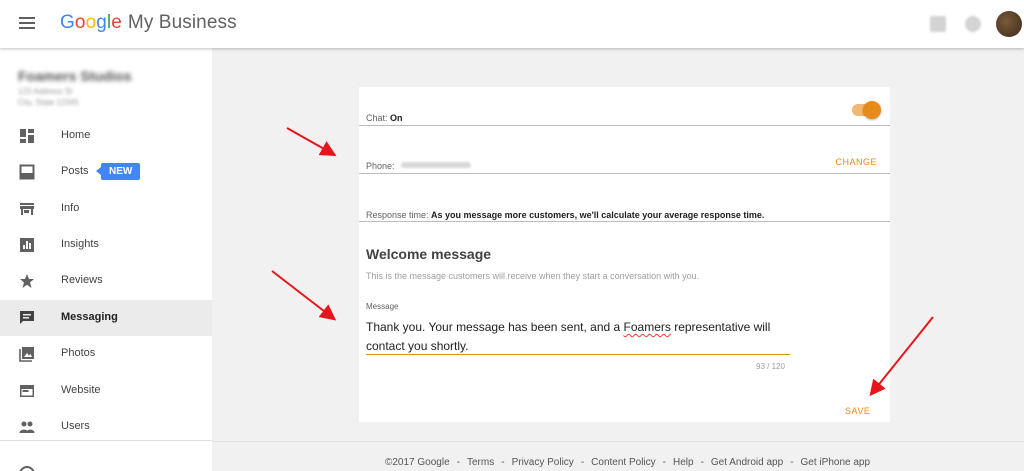  Describe the element at coordinates (624, 165) in the screenshot. I see `phone-row: Phone:` at that location.